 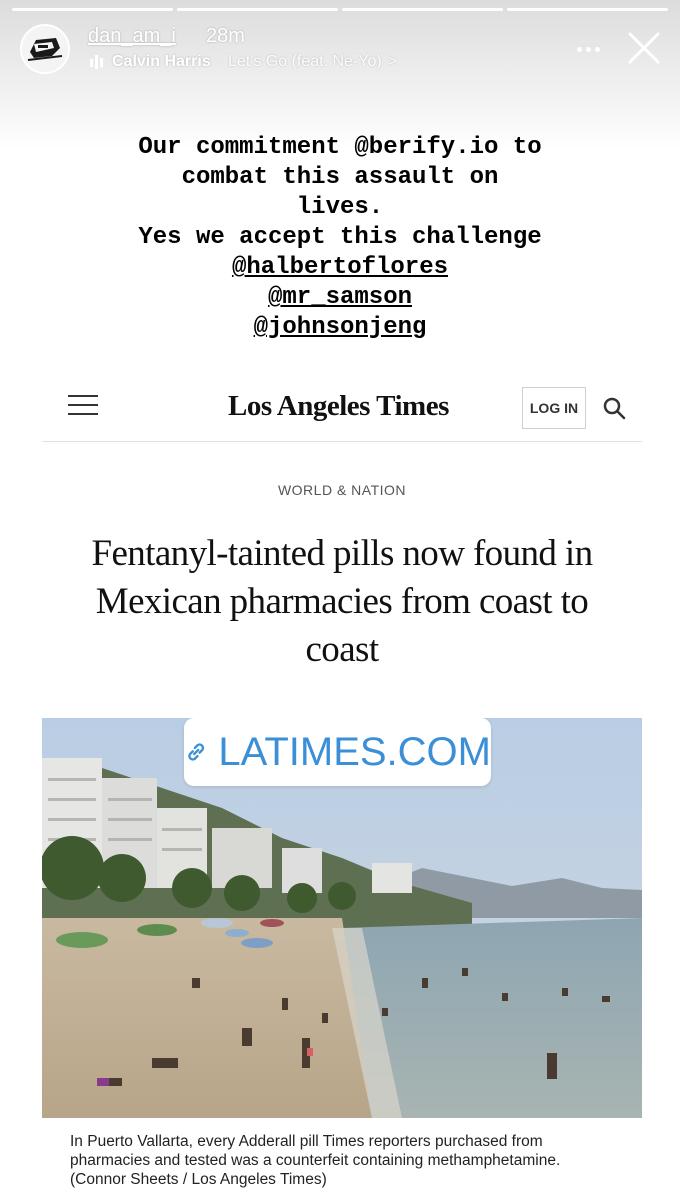 What do you see at coordinates (132, 36) in the screenshot?
I see `username-link: dan_am_i` at bounding box center [132, 36].